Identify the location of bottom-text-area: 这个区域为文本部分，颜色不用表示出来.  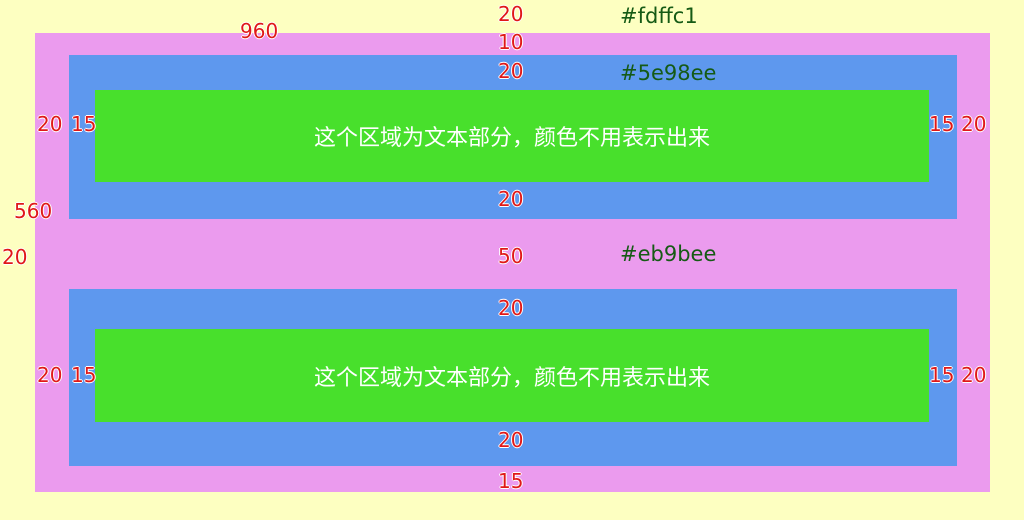
(512, 375).